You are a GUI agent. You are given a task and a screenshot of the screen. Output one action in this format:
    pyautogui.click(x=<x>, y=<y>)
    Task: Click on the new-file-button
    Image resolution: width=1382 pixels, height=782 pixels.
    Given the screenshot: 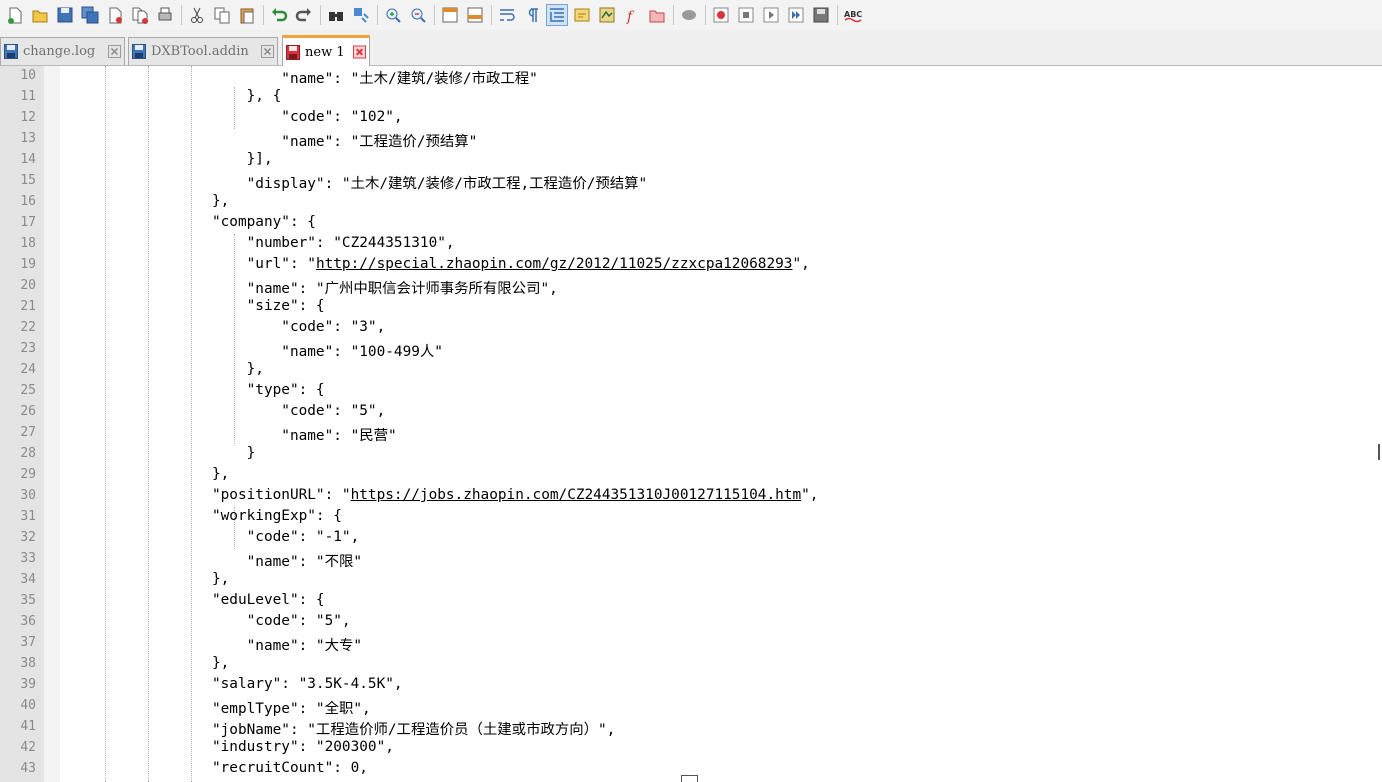 What is the action you would take?
    pyautogui.click(x=15, y=15)
    